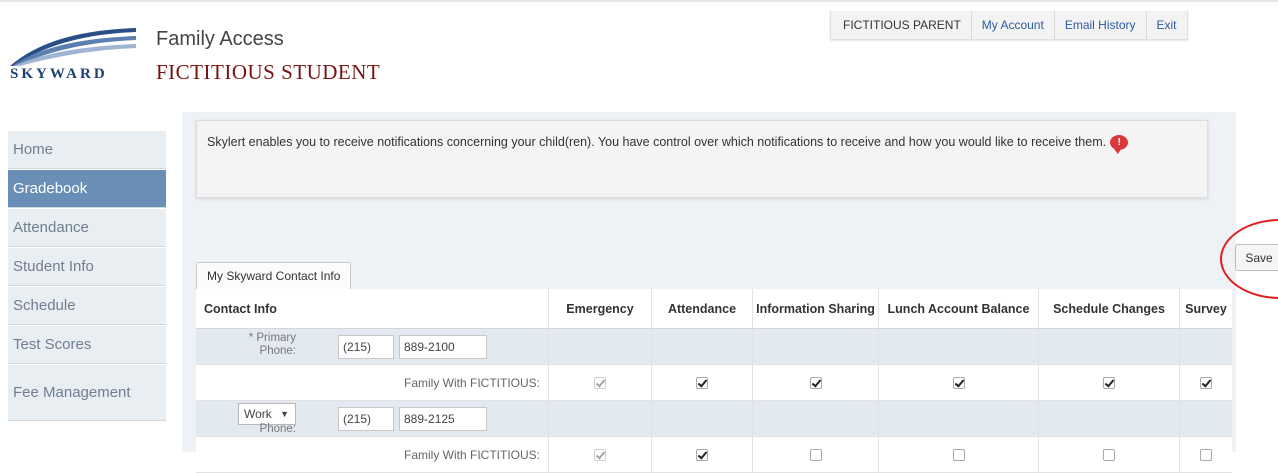  Describe the element at coordinates (714, 347) in the screenshot. I see `table-row-primary-phone: * Primary Phone: (215) 889-2100` at that location.